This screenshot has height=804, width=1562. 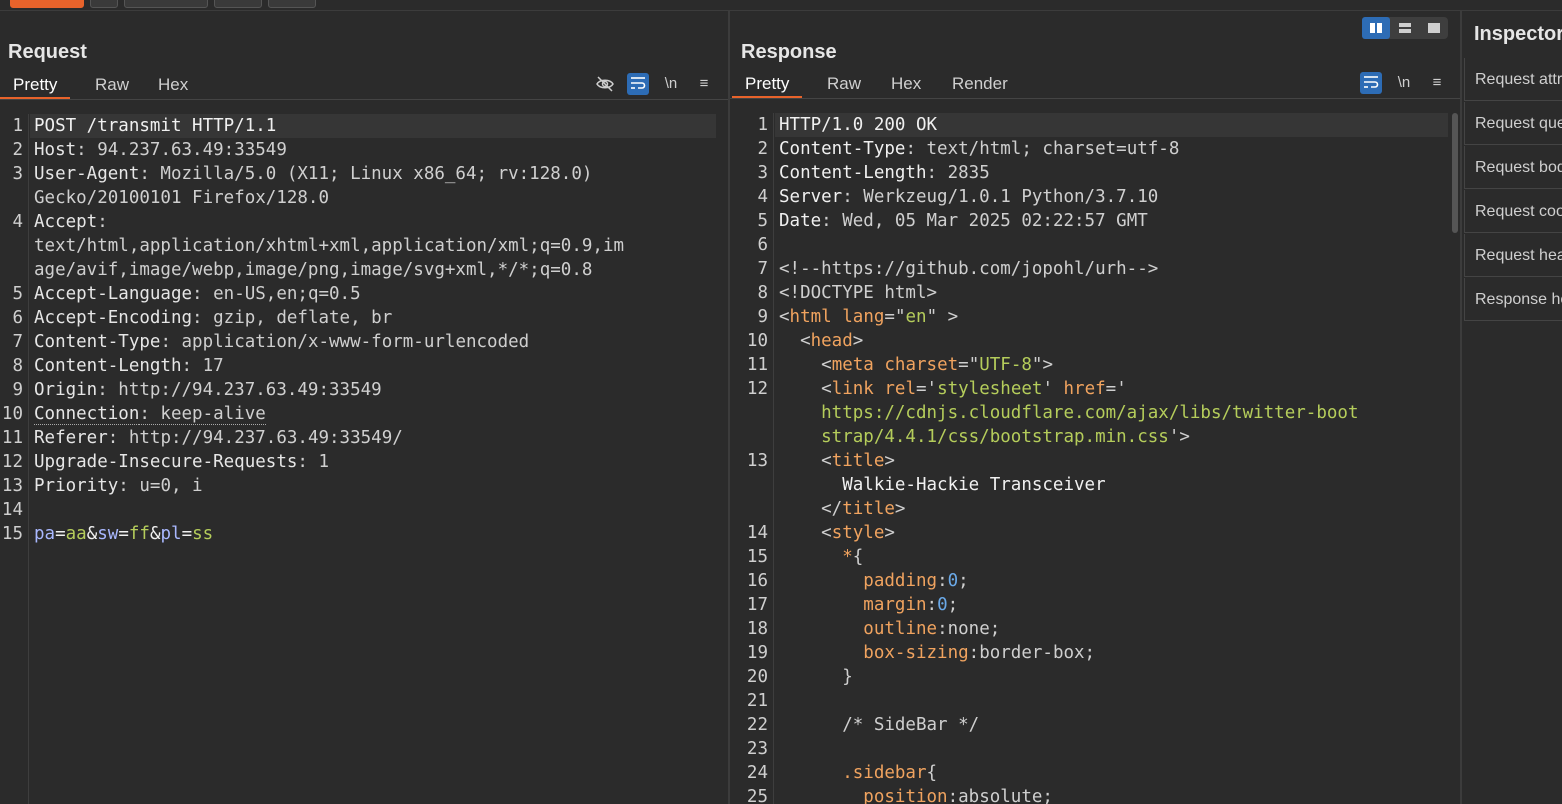 I want to click on code-line: pa=aa&sw=ff&pl=ss, so click(x=123, y=534).